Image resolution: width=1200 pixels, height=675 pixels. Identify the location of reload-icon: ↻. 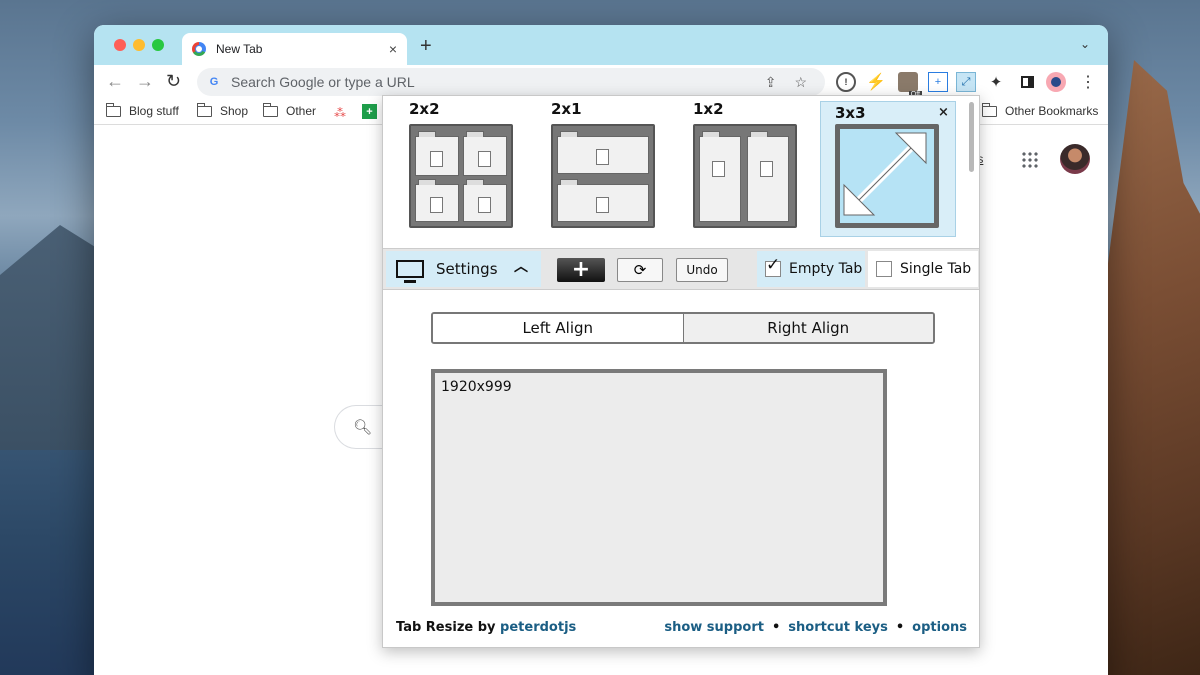
(173, 81).